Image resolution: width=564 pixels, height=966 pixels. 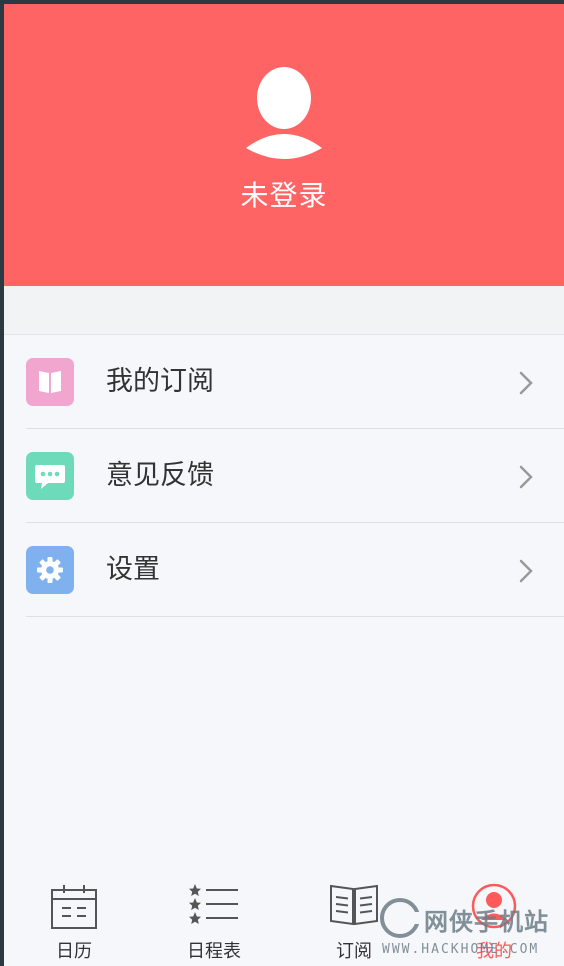 What do you see at coordinates (354, 905) in the screenshot?
I see `open-book-icon` at bounding box center [354, 905].